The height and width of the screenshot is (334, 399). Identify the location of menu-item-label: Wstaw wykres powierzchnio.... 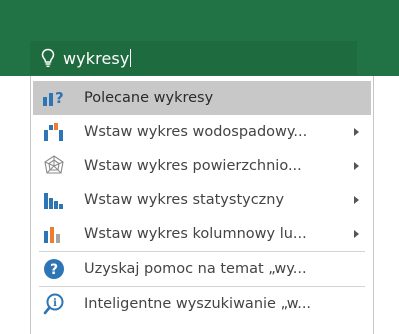
(193, 166).